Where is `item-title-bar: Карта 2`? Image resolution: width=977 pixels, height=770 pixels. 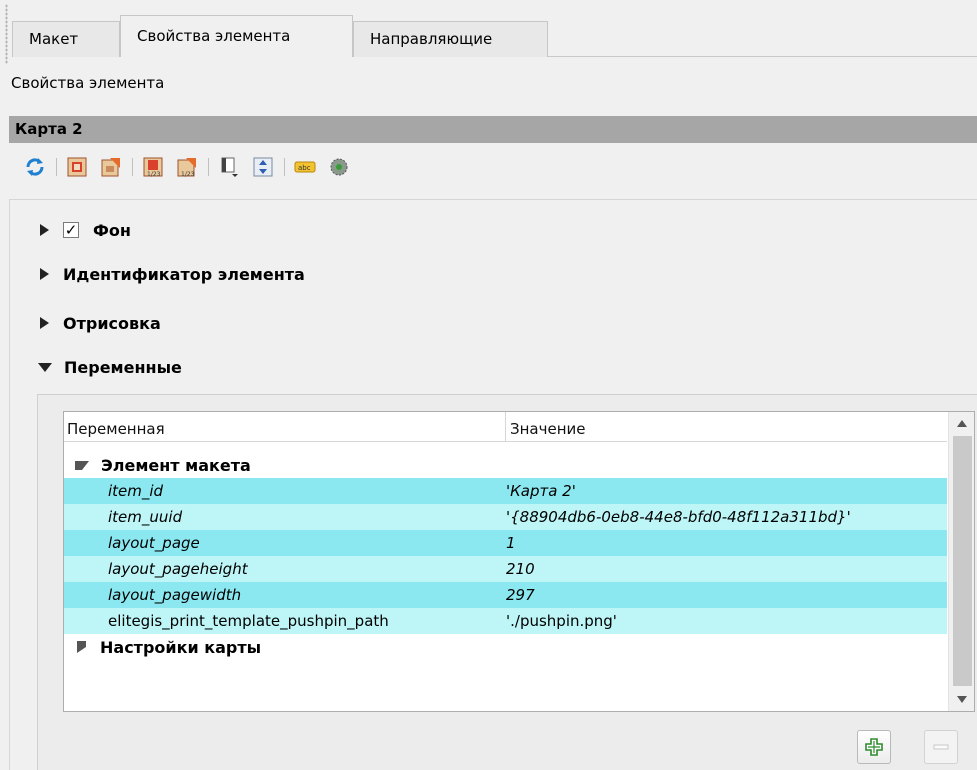 item-title-bar: Карта 2 is located at coordinates (493, 129).